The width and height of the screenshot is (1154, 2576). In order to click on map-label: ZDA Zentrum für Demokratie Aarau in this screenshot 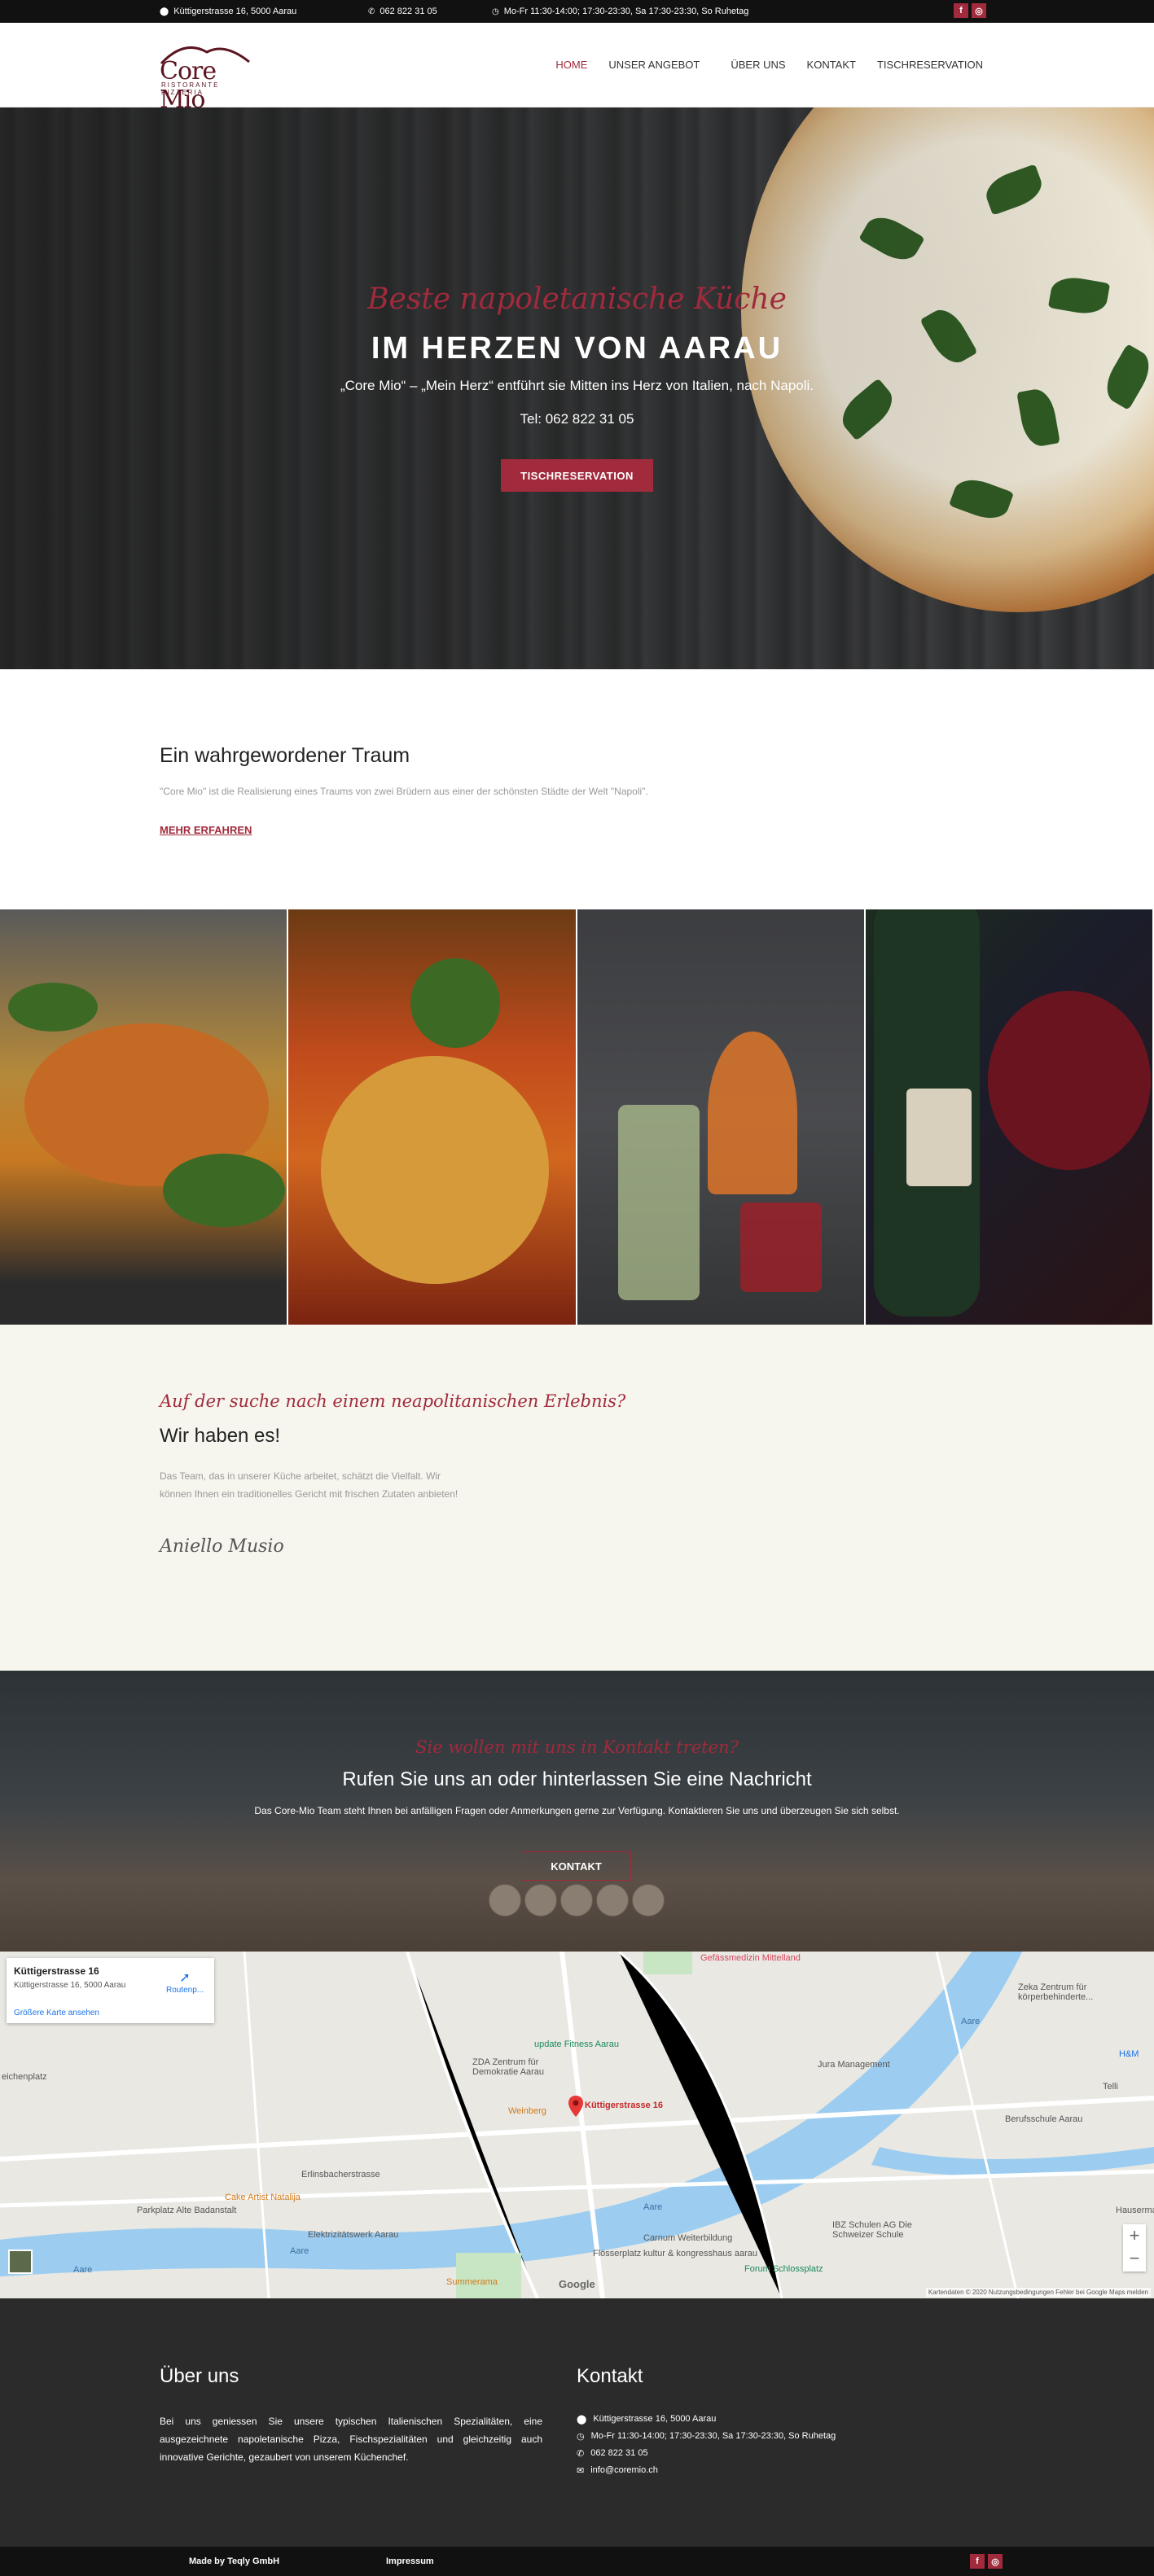, I will do `click(508, 2067)`.